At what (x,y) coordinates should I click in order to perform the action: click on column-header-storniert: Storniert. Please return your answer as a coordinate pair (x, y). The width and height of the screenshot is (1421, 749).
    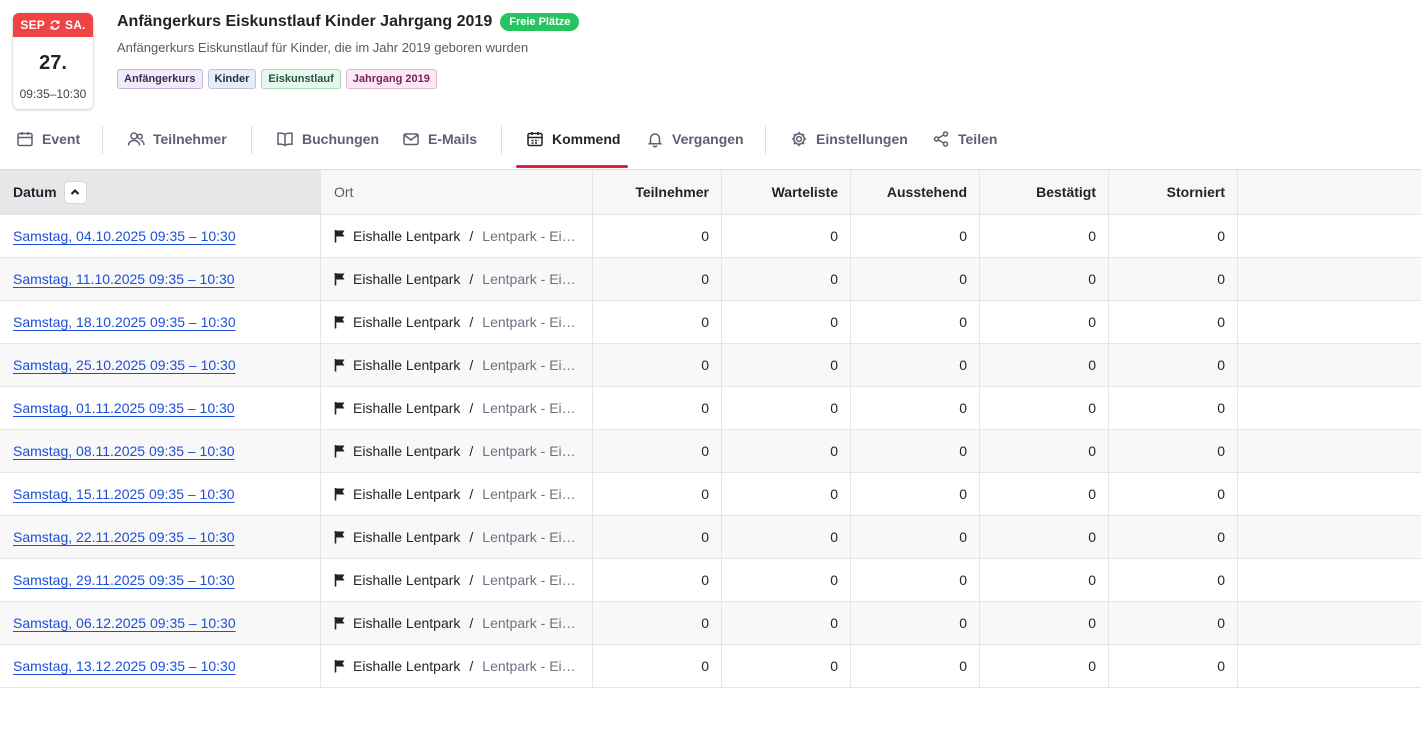
    Looking at the image, I should click on (1173, 192).